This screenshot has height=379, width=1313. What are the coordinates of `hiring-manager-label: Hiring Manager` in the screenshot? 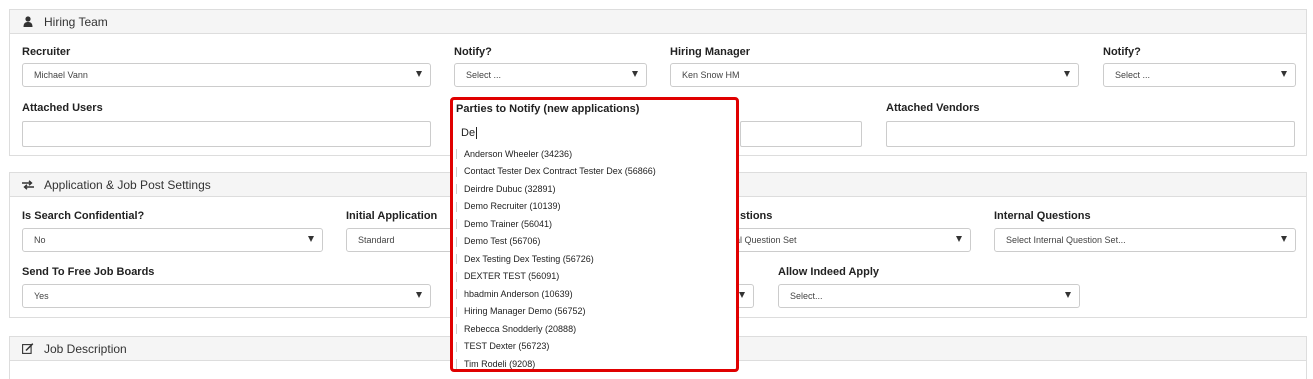 It's located at (710, 52).